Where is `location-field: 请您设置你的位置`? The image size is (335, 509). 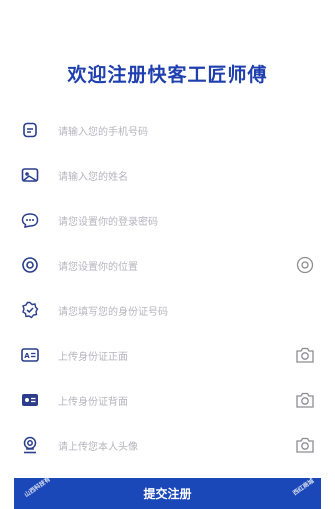 location-field: 请您设置你的位置 is located at coordinates (167, 265).